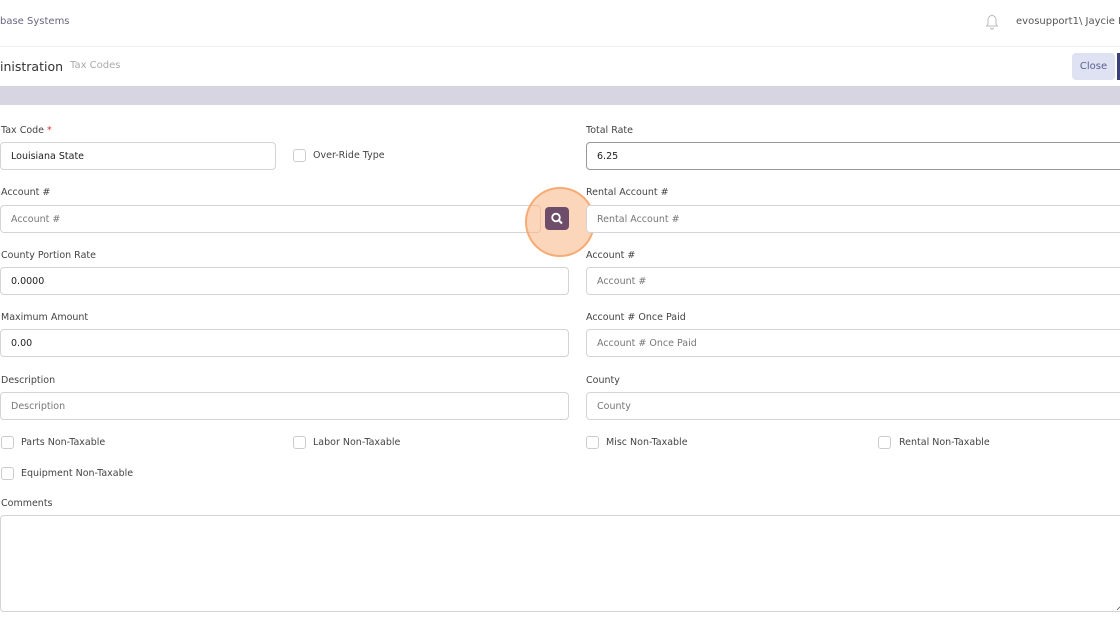 The image size is (1120, 626). I want to click on account-once-paid-label: Account # Once Paid, so click(636, 317).